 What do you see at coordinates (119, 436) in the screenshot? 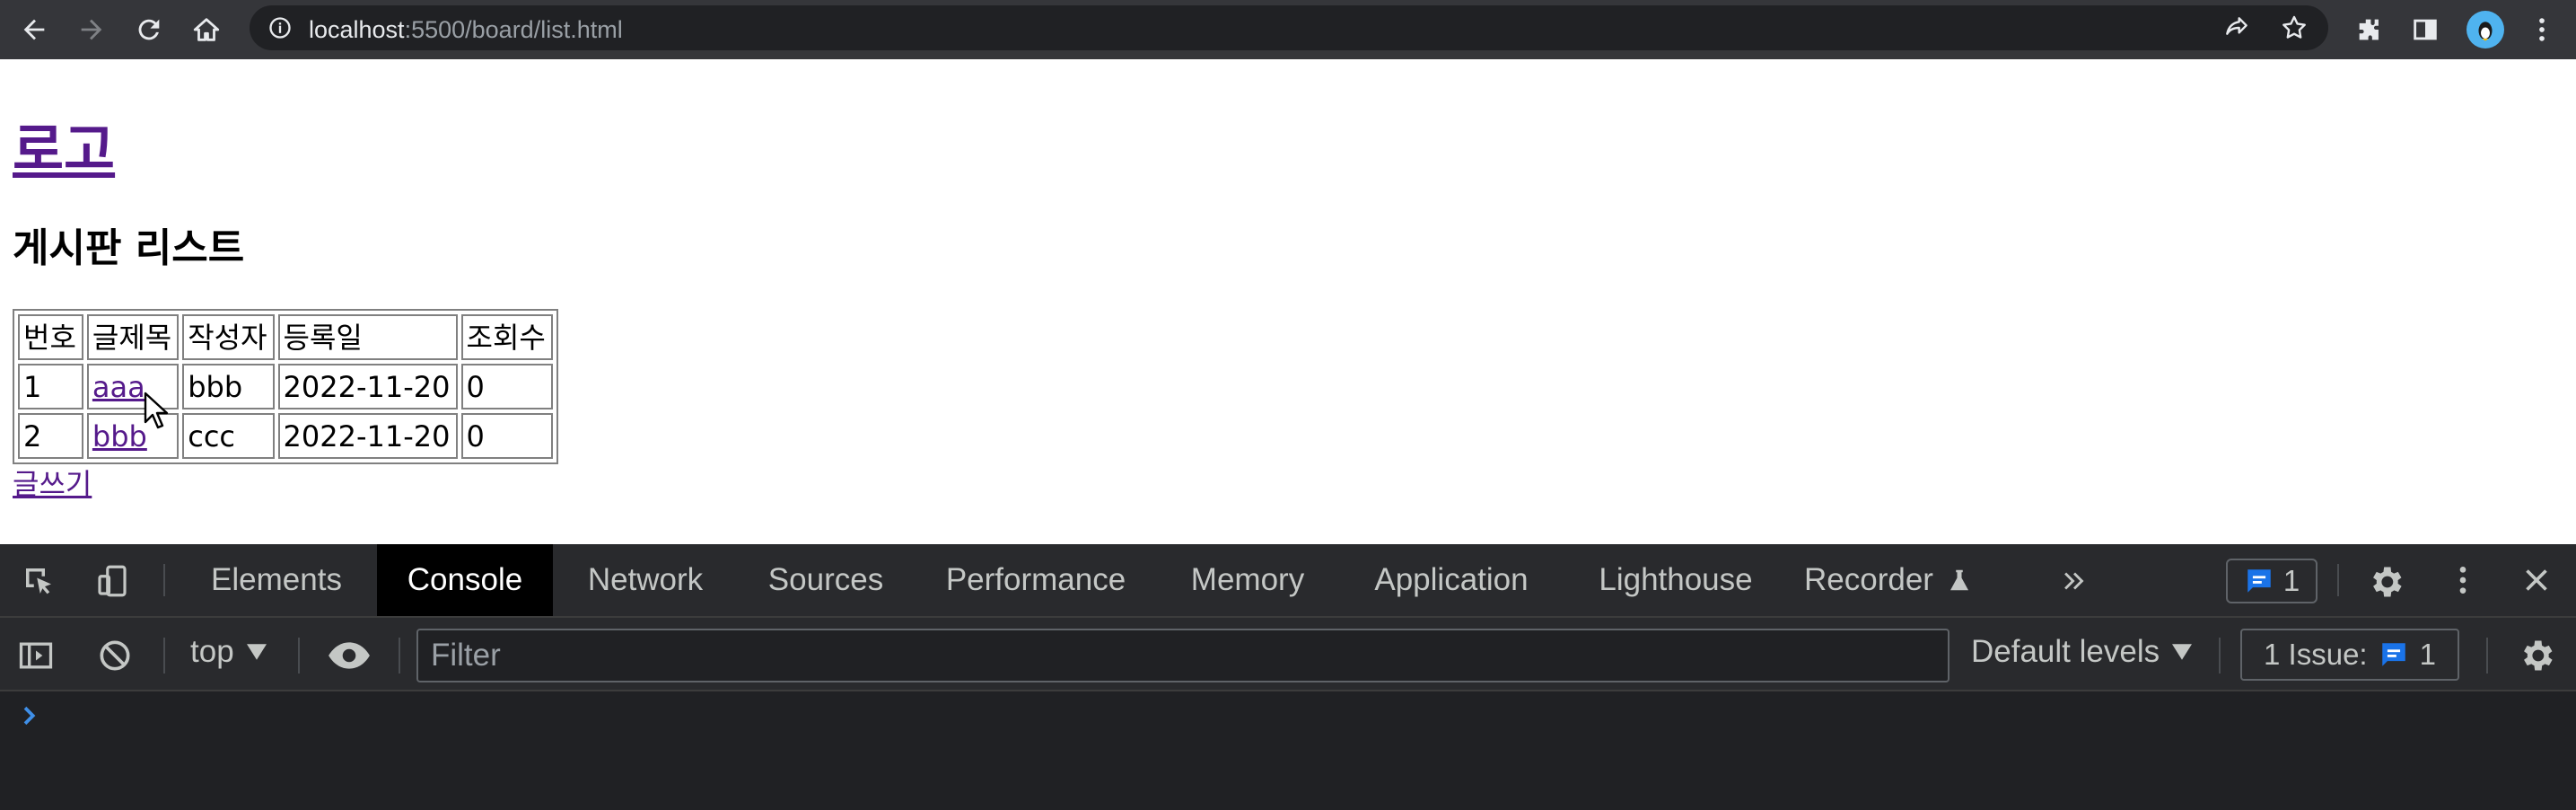
I see `post-title-link: bbb` at bounding box center [119, 436].